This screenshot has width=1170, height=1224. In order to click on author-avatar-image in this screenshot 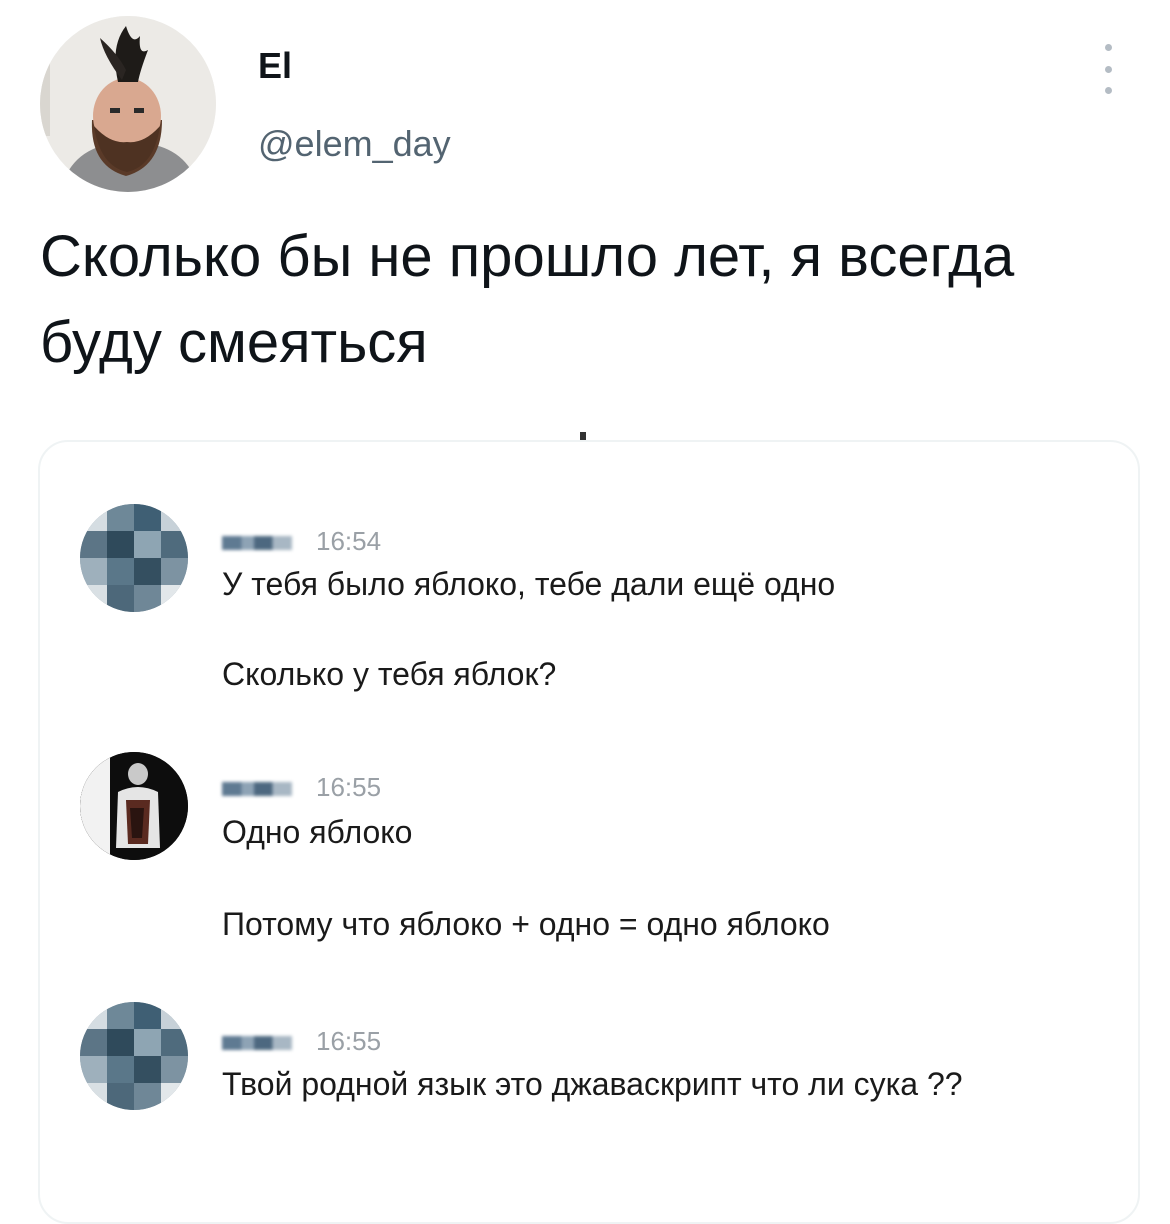, I will do `click(128, 104)`.